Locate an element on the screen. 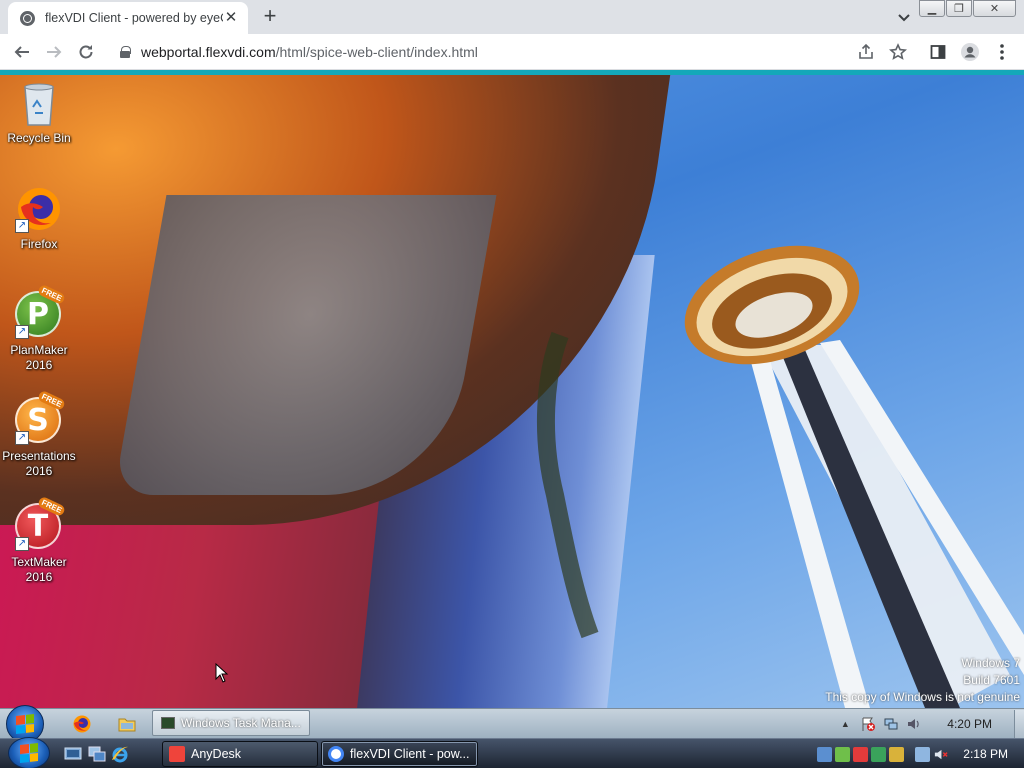 The width and height of the screenshot is (1024, 768). reload-icon is located at coordinates (86, 52).